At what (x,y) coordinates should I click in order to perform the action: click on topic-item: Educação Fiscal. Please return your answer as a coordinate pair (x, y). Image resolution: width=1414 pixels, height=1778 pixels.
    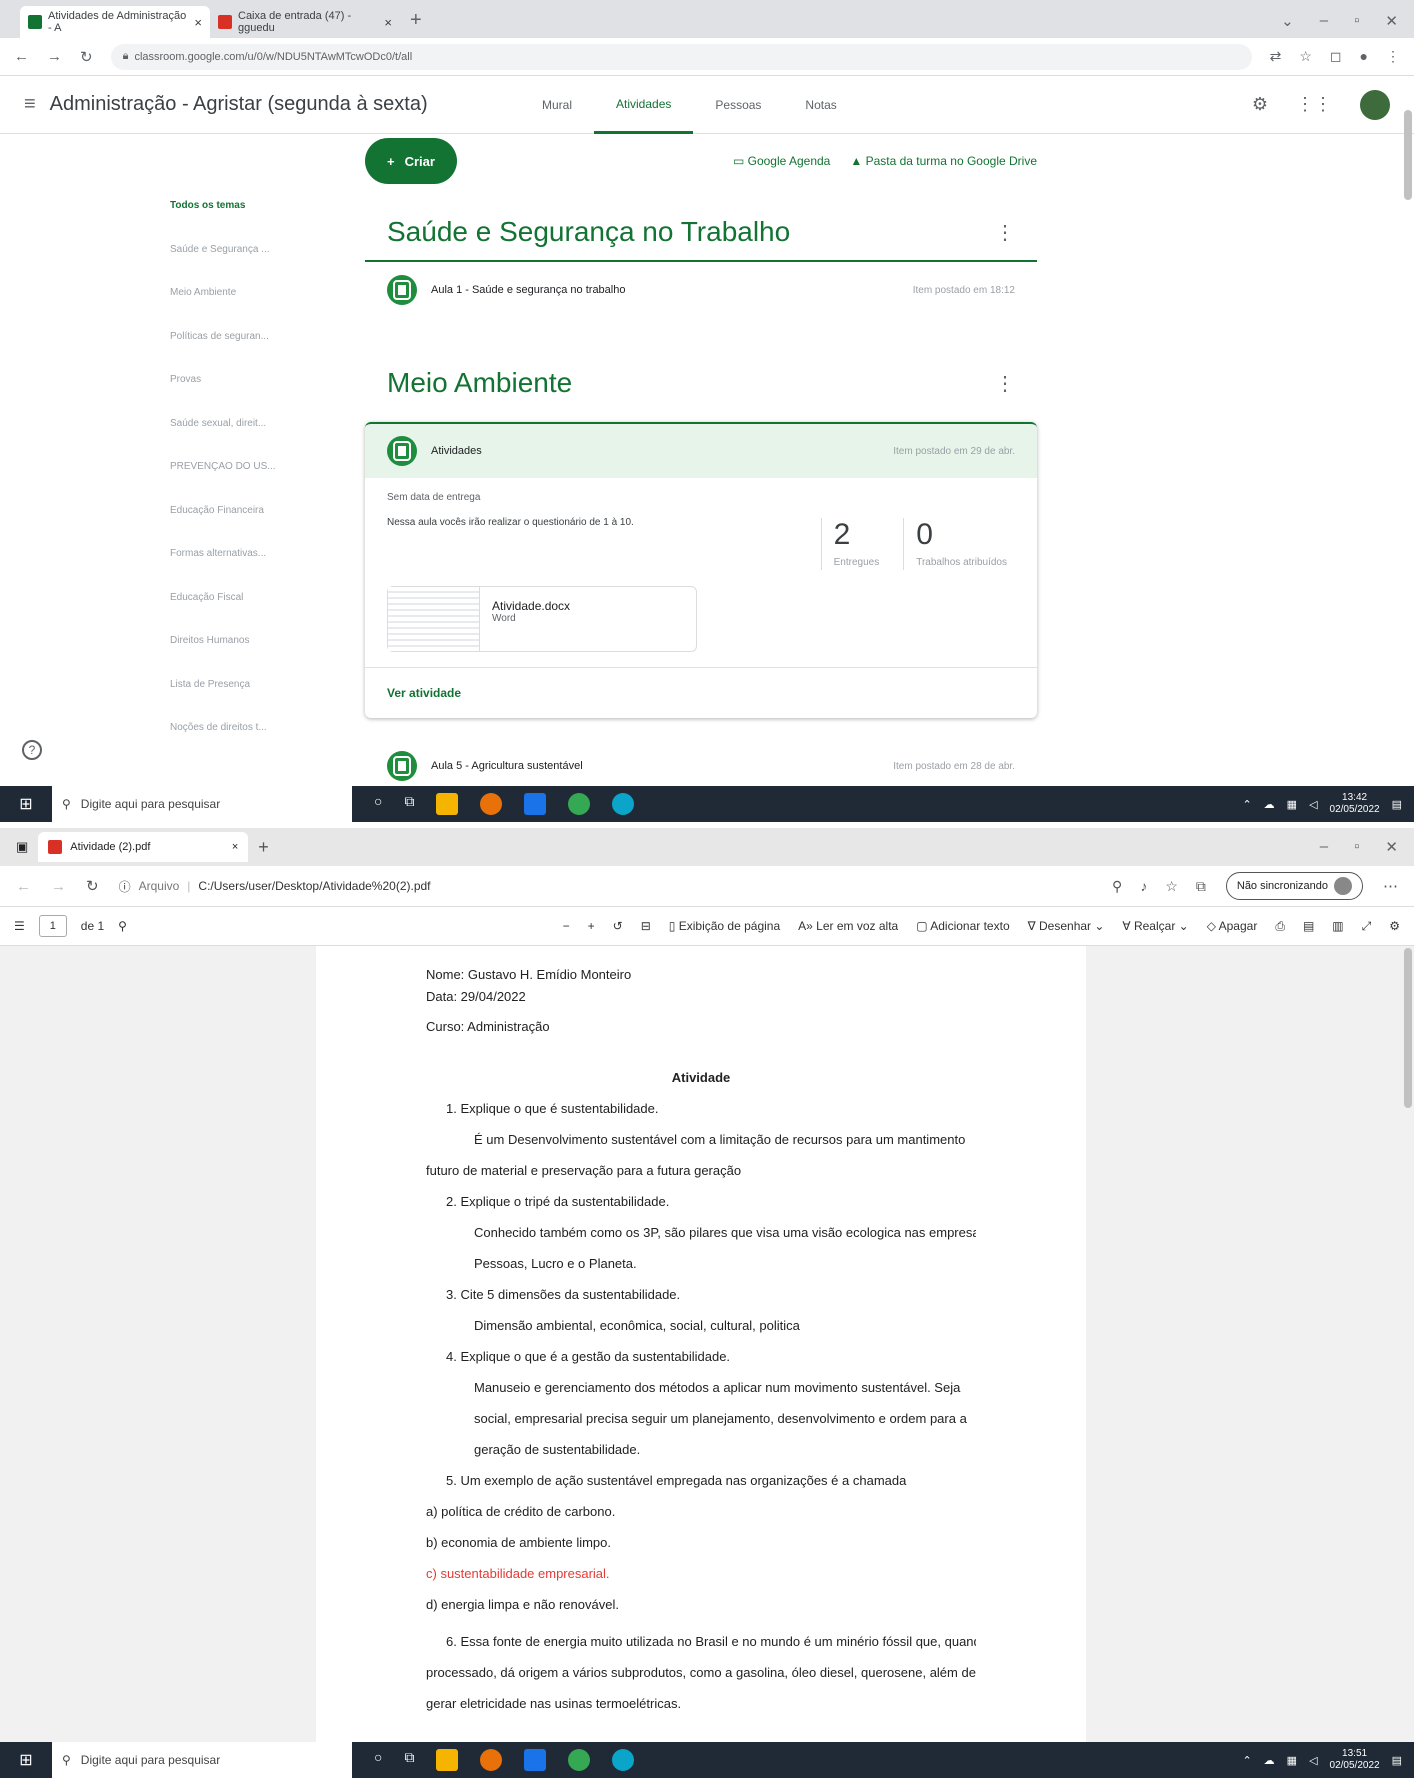
    Looking at the image, I should click on (240, 614).